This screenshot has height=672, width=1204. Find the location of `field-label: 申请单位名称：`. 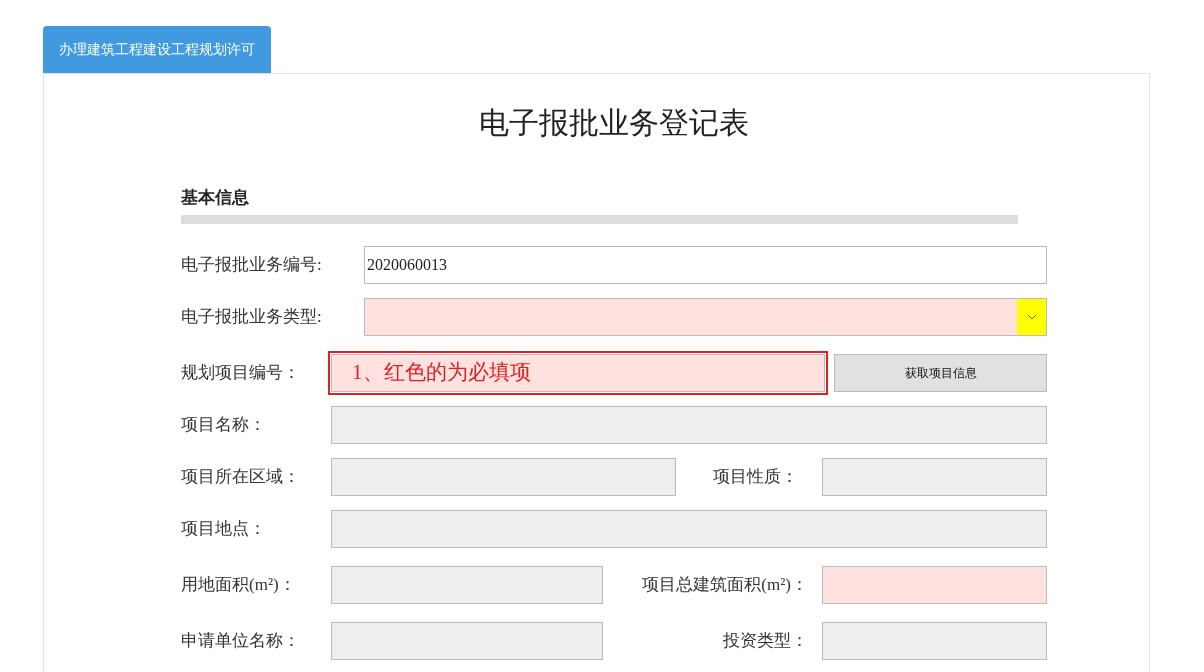

field-label: 申请单位名称： is located at coordinates (241, 640).